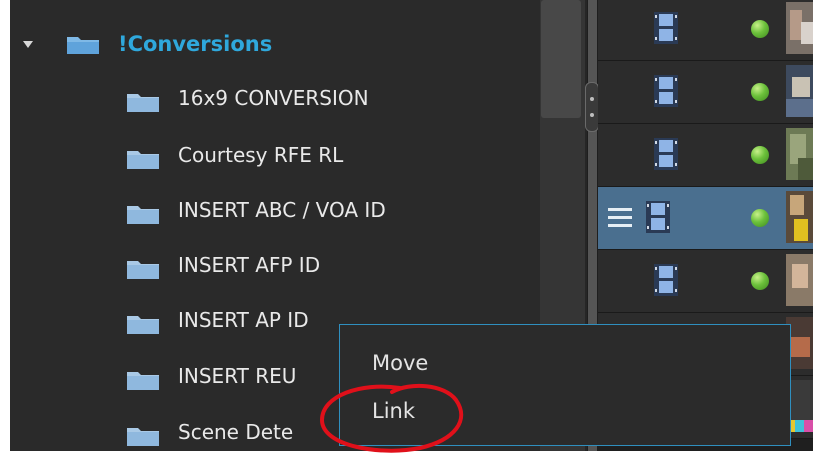 This screenshot has width=813, height=461. I want to click on menu-item-move: Move, so click(566, 363).